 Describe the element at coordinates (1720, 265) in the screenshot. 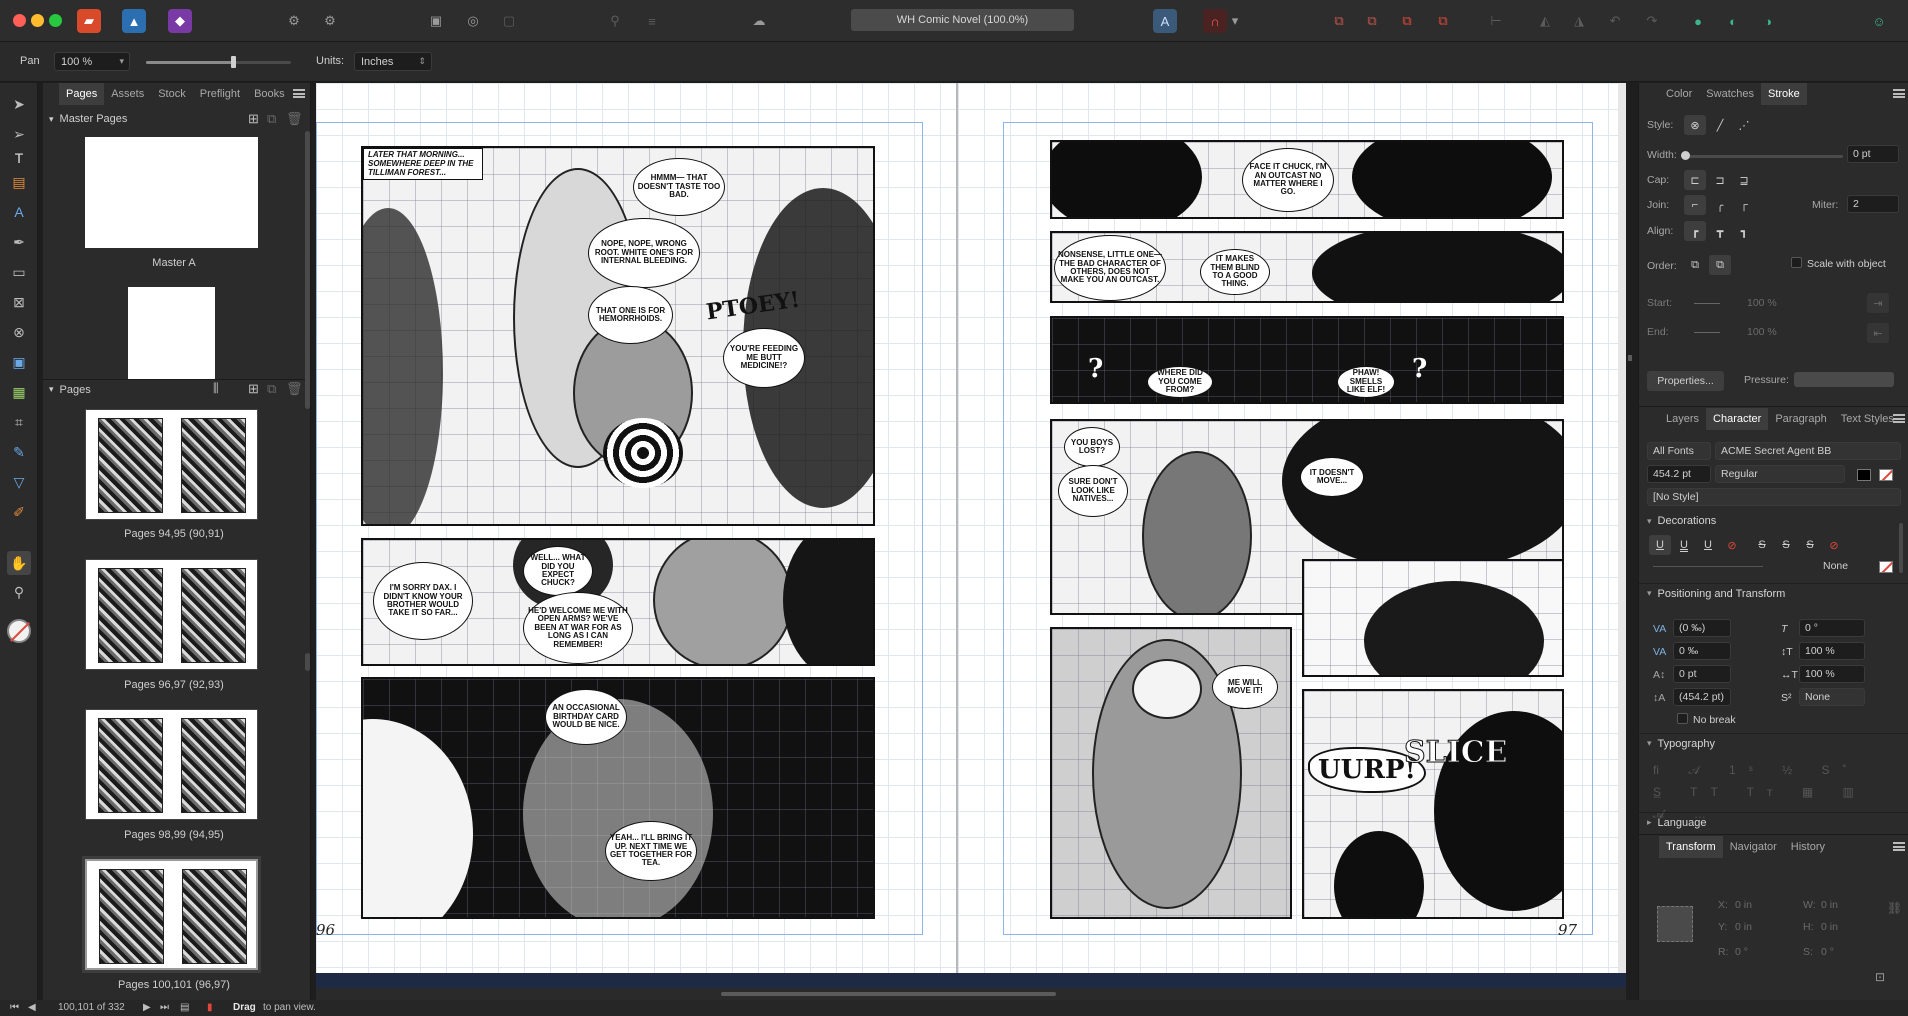

I see `stroke-front-icon: ⧉` at that location.